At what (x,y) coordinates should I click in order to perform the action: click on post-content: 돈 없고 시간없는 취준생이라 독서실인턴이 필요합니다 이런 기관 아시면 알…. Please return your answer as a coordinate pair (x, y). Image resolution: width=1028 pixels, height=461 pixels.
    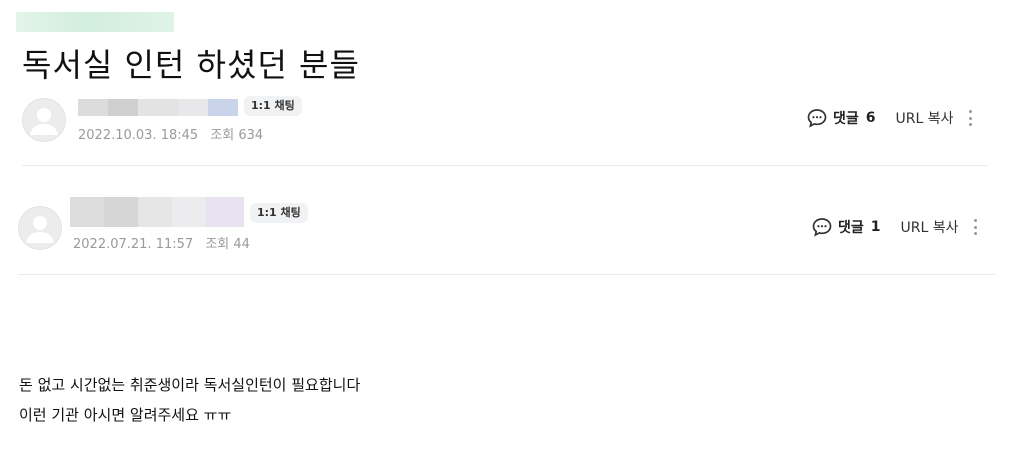
    Looking at the image, I should click on (189, 400).